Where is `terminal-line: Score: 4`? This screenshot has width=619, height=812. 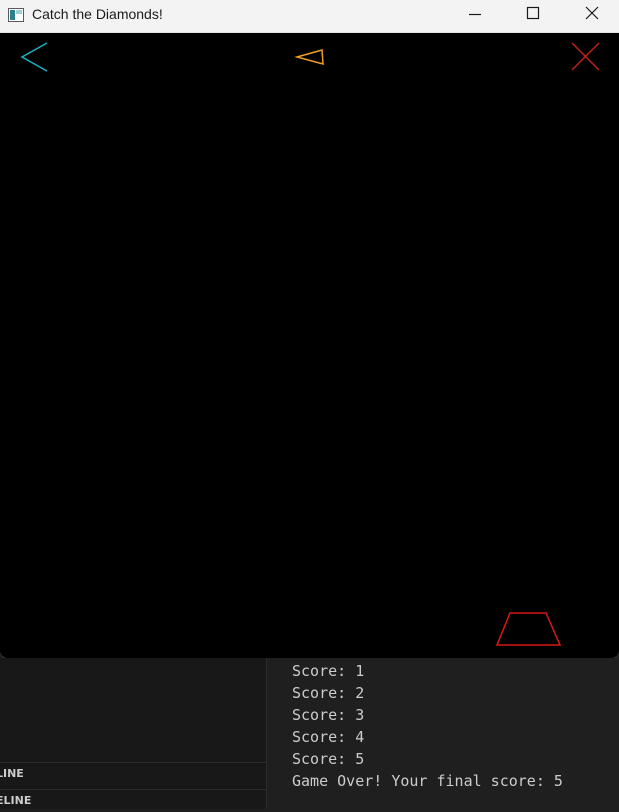 terminal-line: Score: 4 is located at coordinates (328, 737).